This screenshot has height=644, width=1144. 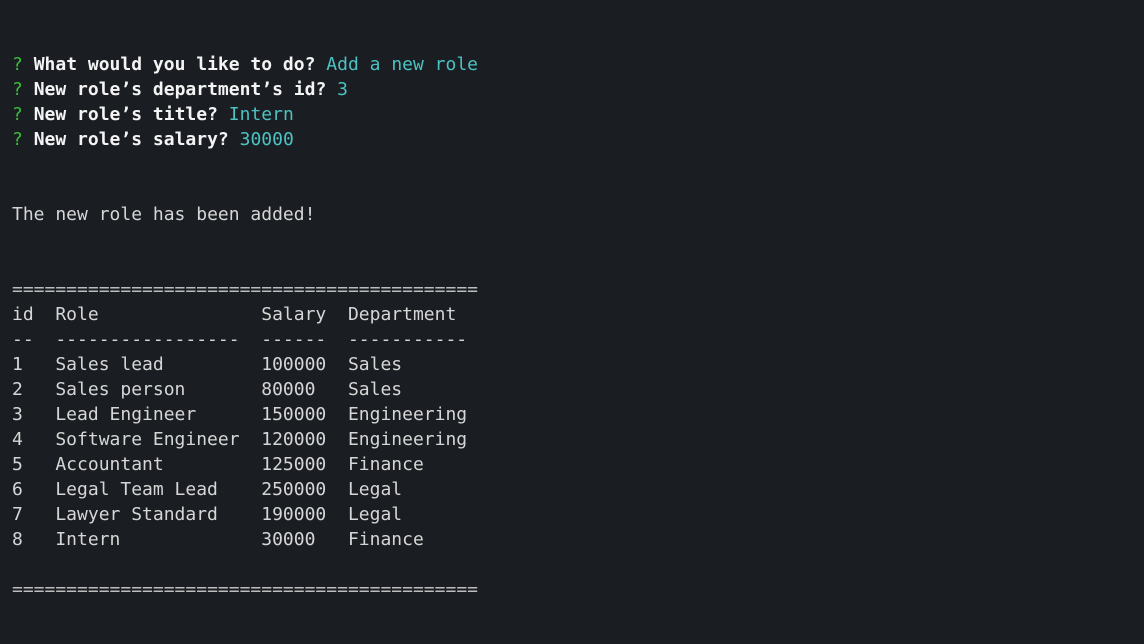 I want to click on header-role: Role, so click(x=77, y=314).